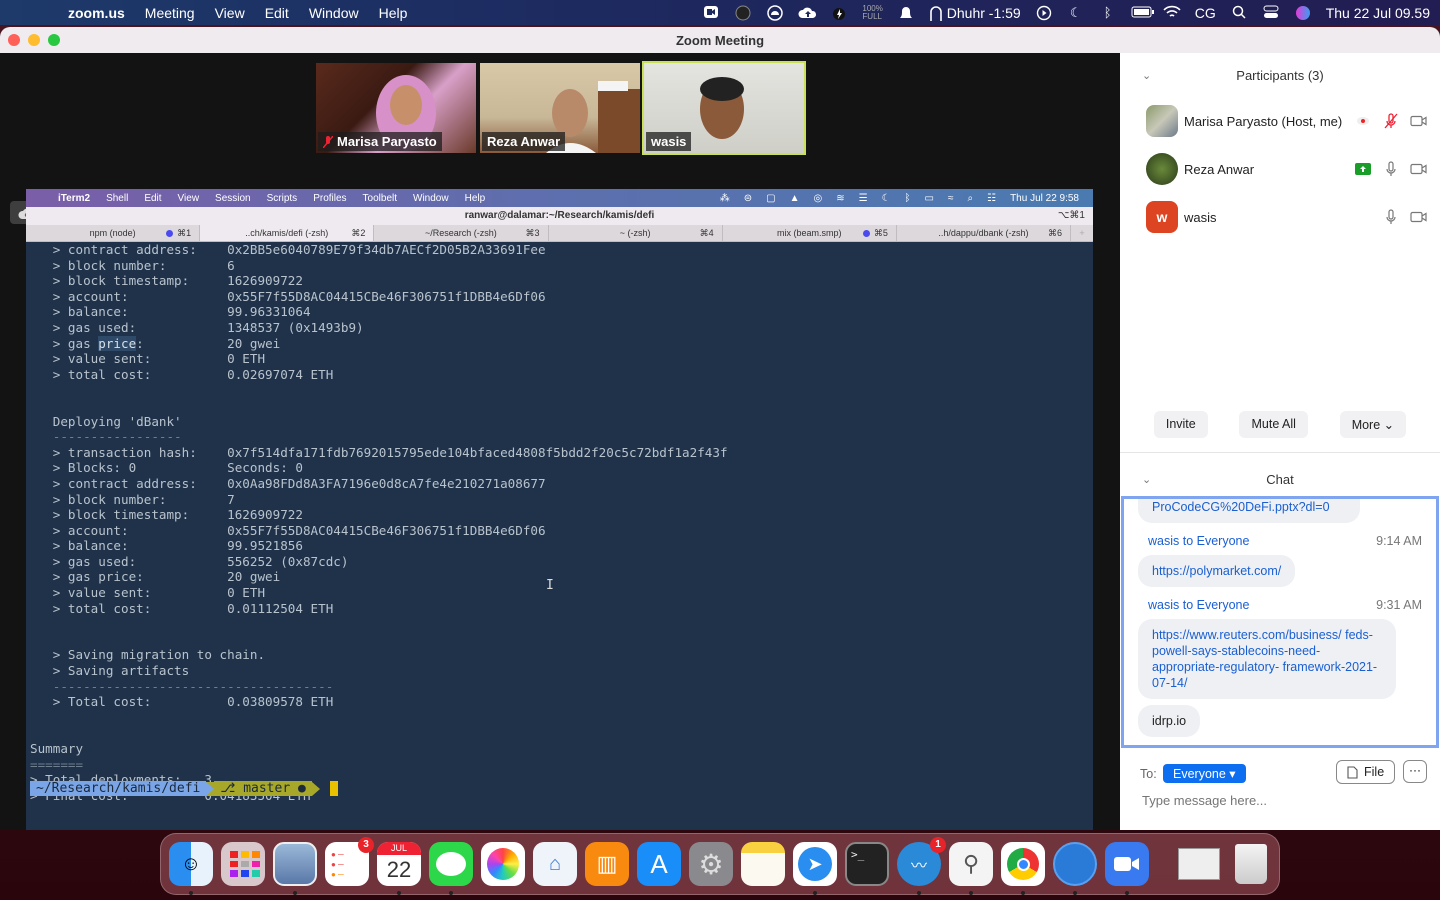  Describe the element at coordinates (1366, 772) in the screenshot. I see `file-button: File` at that location.